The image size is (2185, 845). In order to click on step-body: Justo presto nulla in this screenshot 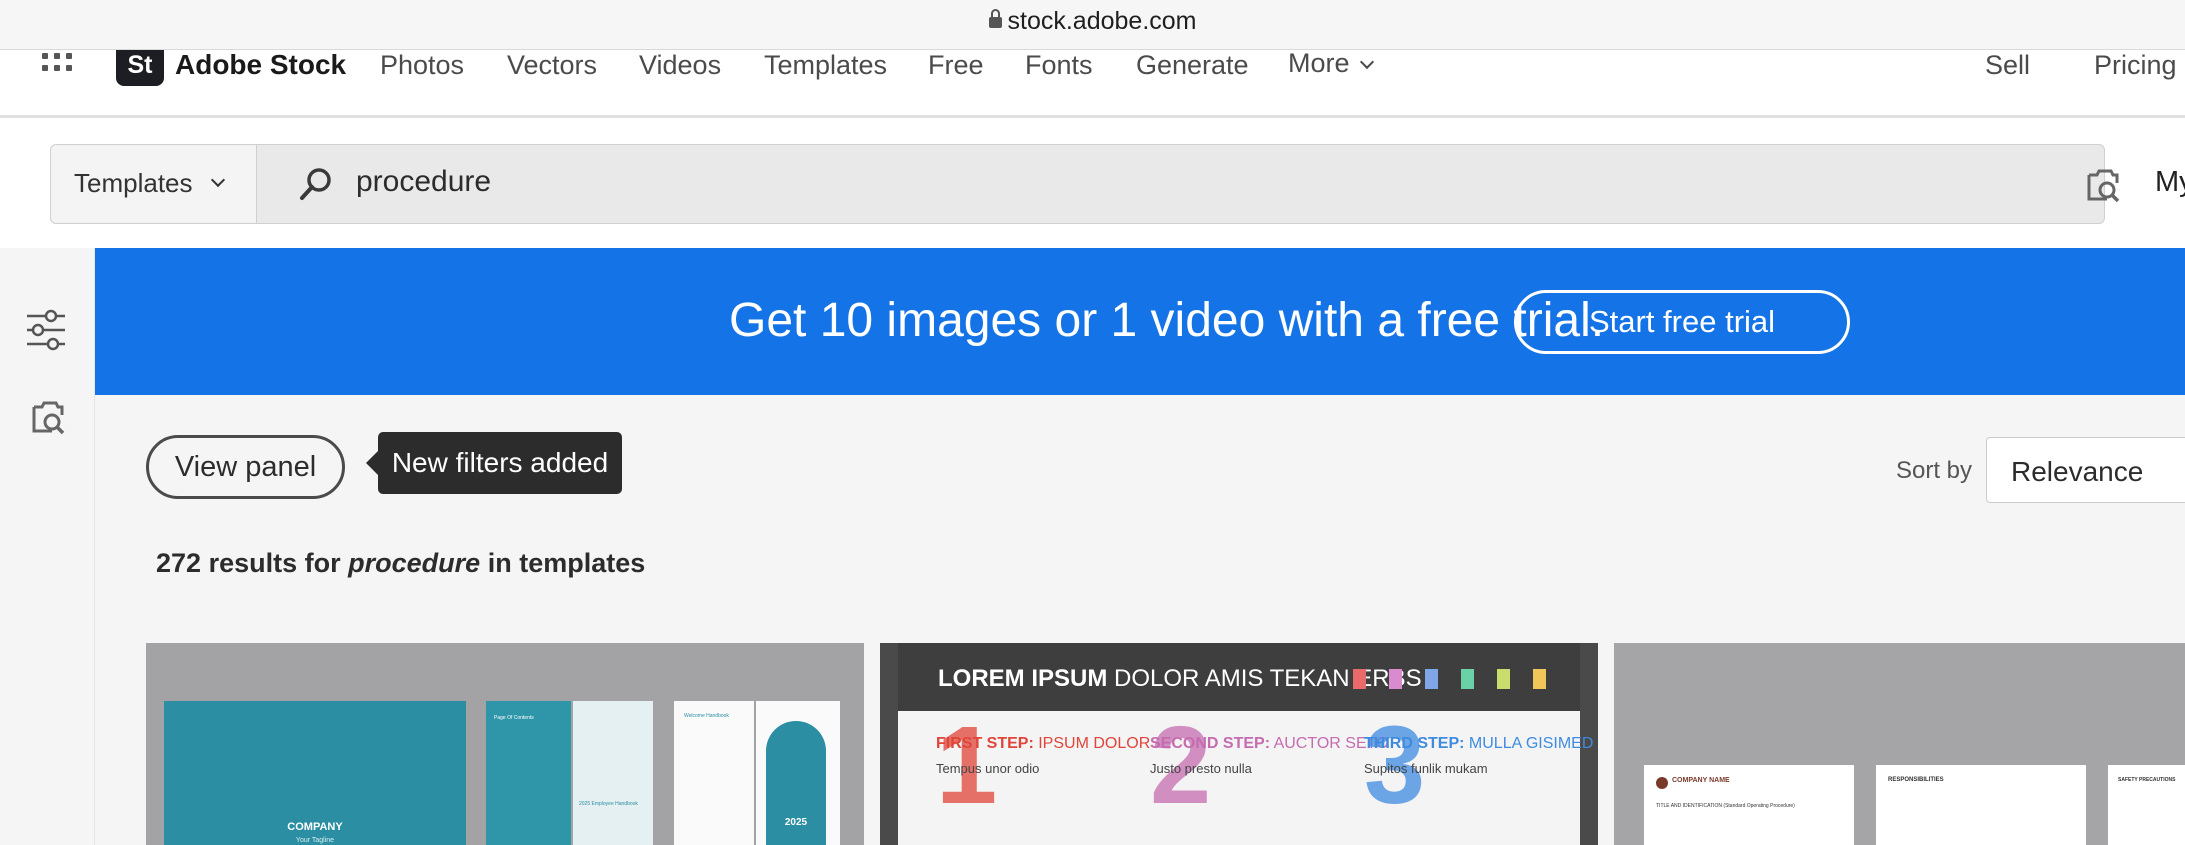, I will do `click(1201, 768)`.